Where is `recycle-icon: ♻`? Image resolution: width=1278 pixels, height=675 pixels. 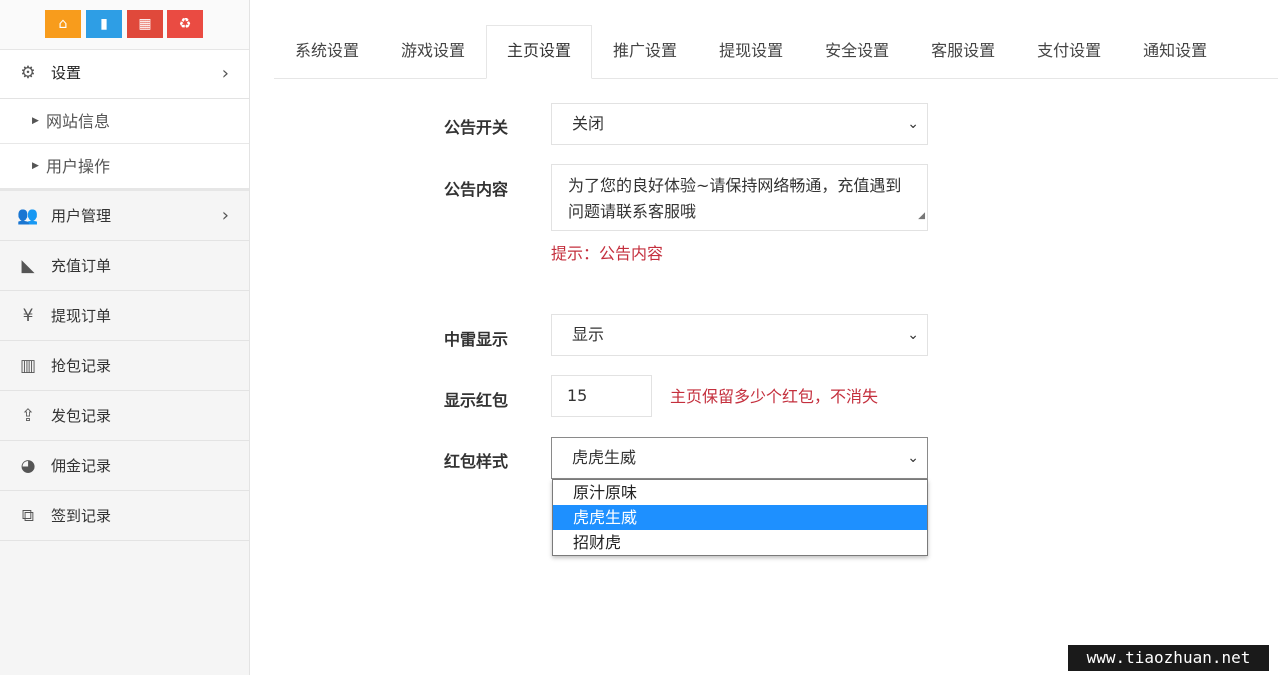
recycle-icon: ♻ is located at coordinates (185, 24).